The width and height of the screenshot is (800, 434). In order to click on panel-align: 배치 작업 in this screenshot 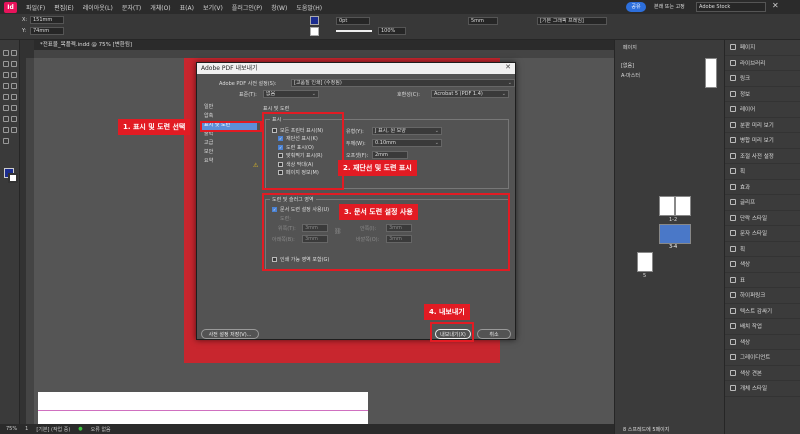, I will do `click(762, 327)`.